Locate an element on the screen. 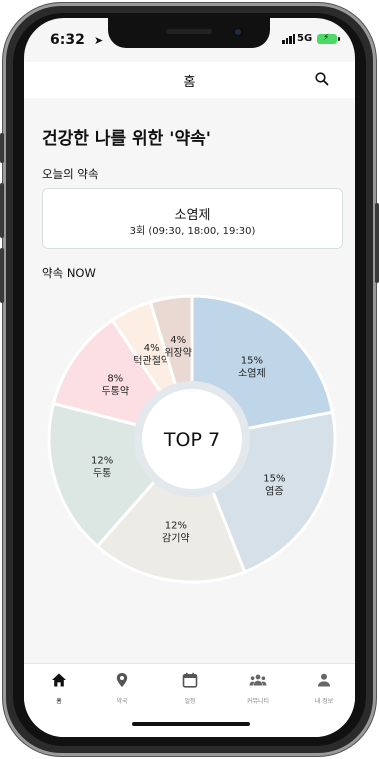 This screenshot has width=379, height=759. tab-schedule-label: 일정 is located at coordinates (190, 701).